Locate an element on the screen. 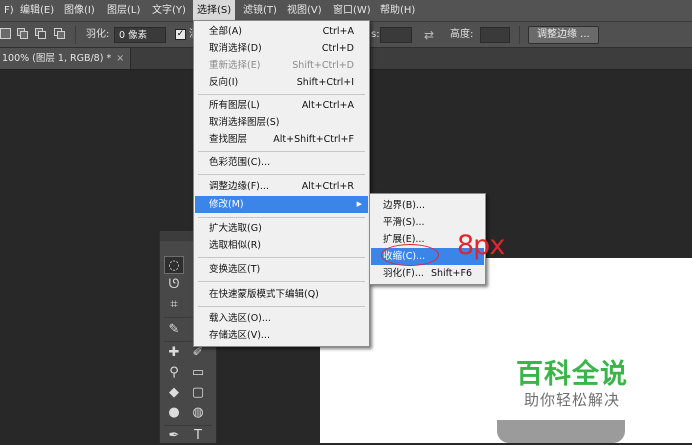  new-selection-icon is located at coordinates (5, 33).